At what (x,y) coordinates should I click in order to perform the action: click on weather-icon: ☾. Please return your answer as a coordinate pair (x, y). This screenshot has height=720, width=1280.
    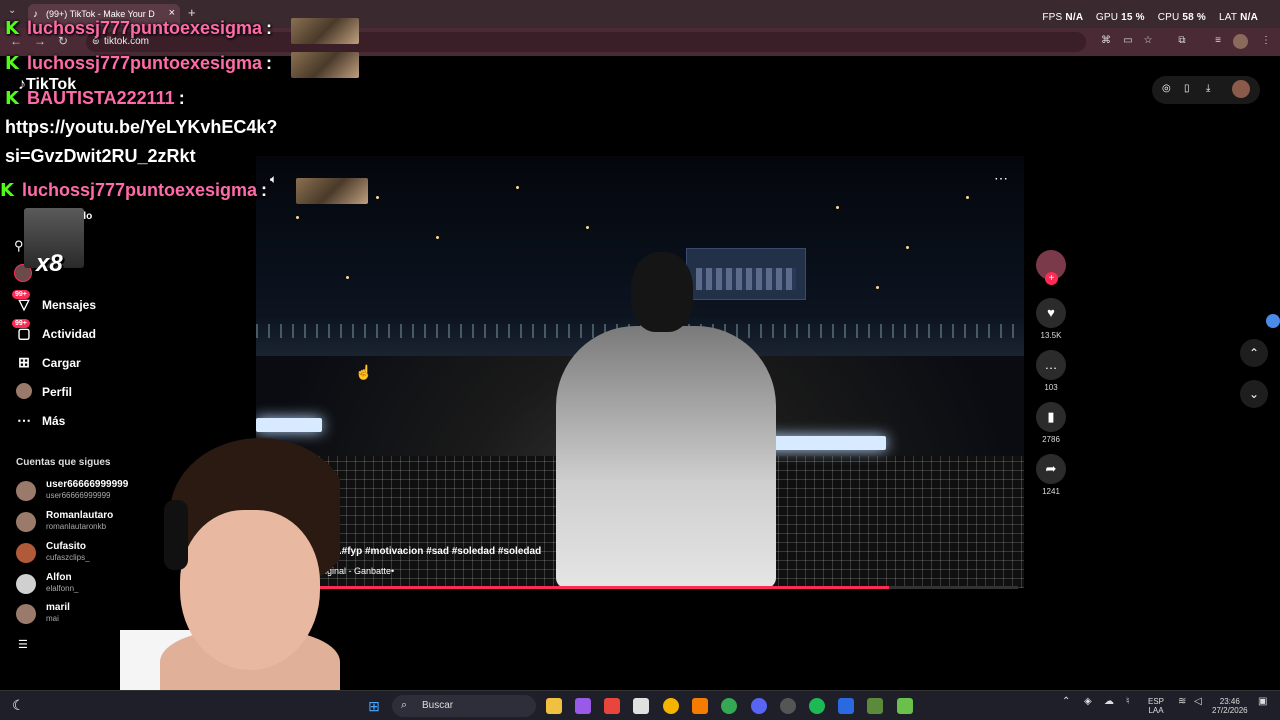
    Looking at the image, I should click on (18, 705).